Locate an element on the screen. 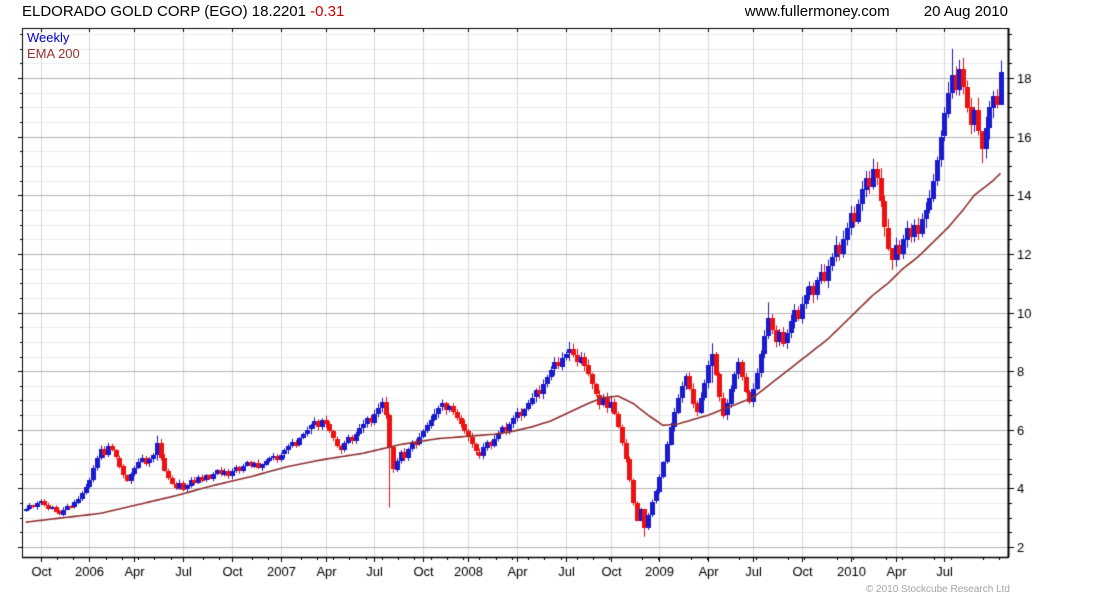 The height and width of the screenshot is (600, 1100). price-change: -0.31 is located at coordinates (327, 11).